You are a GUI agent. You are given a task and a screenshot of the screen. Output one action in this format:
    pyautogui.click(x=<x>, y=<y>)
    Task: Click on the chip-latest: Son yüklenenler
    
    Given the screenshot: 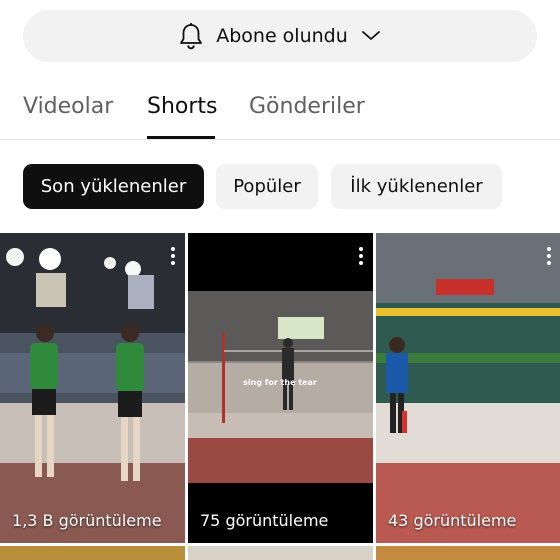 What is the action you would take?
    pyautogui.click(x=113, y=186)
    